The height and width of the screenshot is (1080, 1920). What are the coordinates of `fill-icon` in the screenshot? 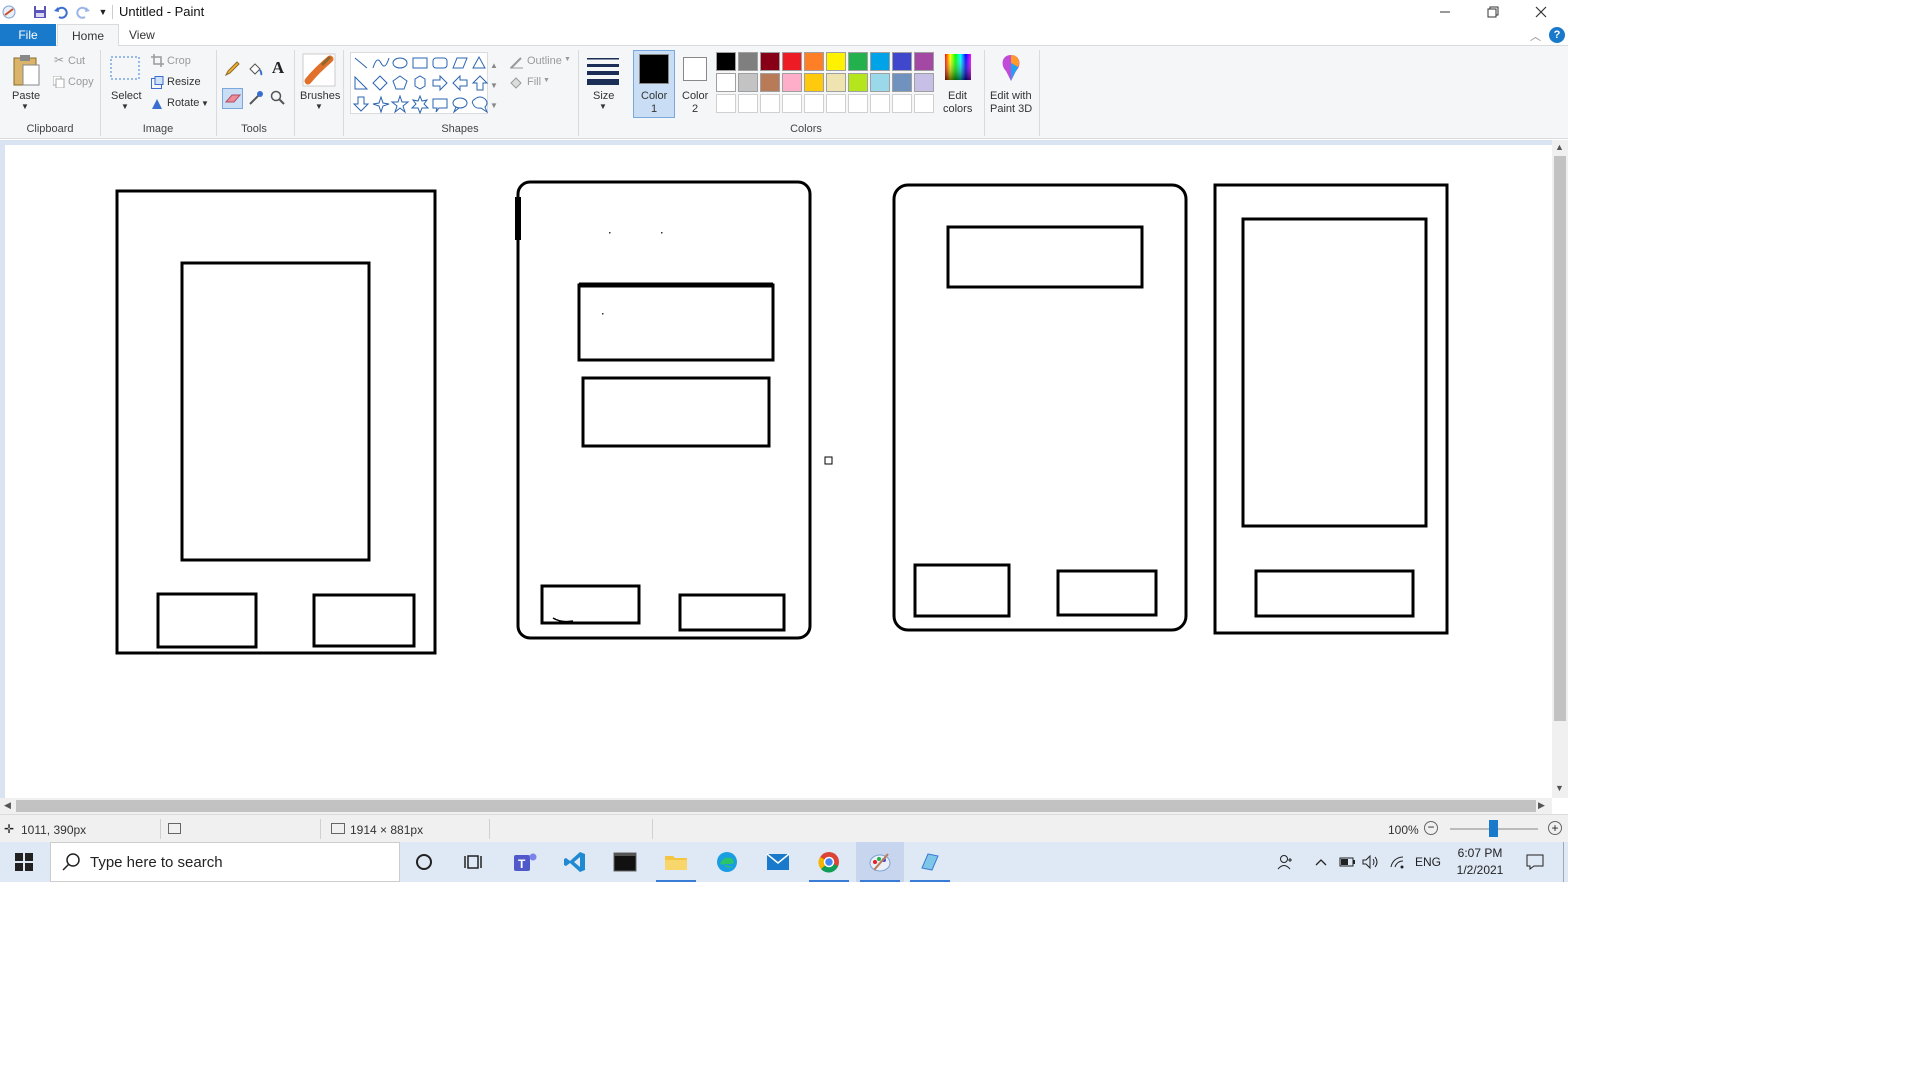 It's located at (255, 69).